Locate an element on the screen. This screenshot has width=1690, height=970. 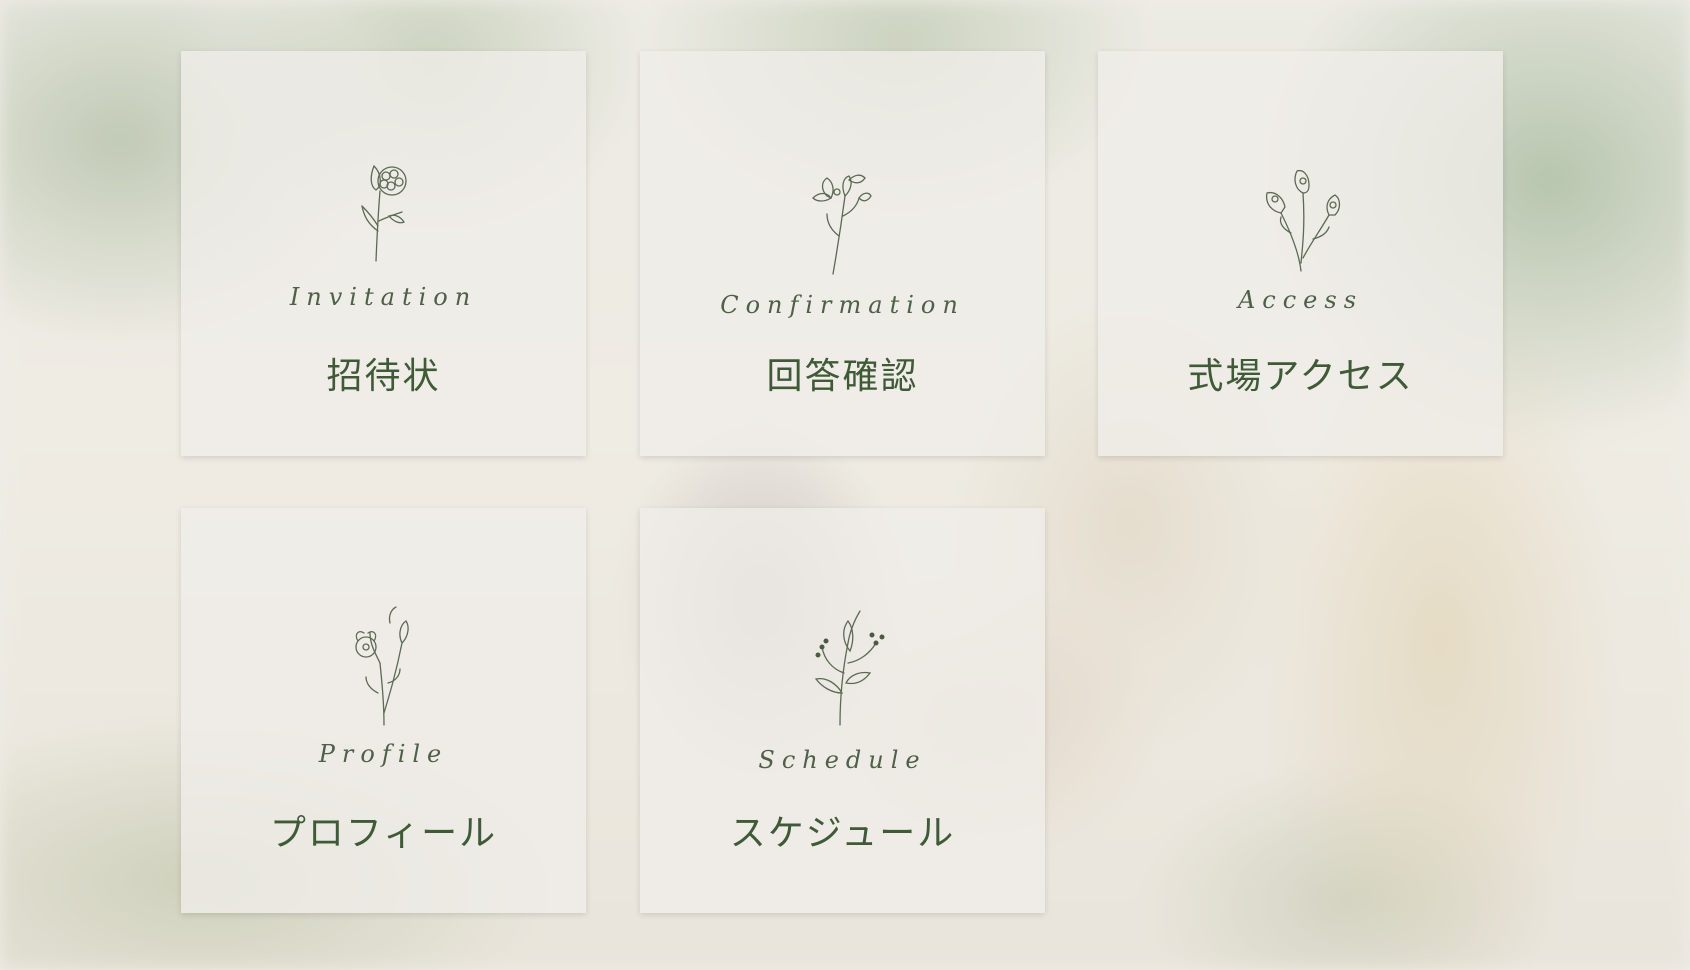
profile-card: Profile プロフィール is located at coordinates (383, 710).